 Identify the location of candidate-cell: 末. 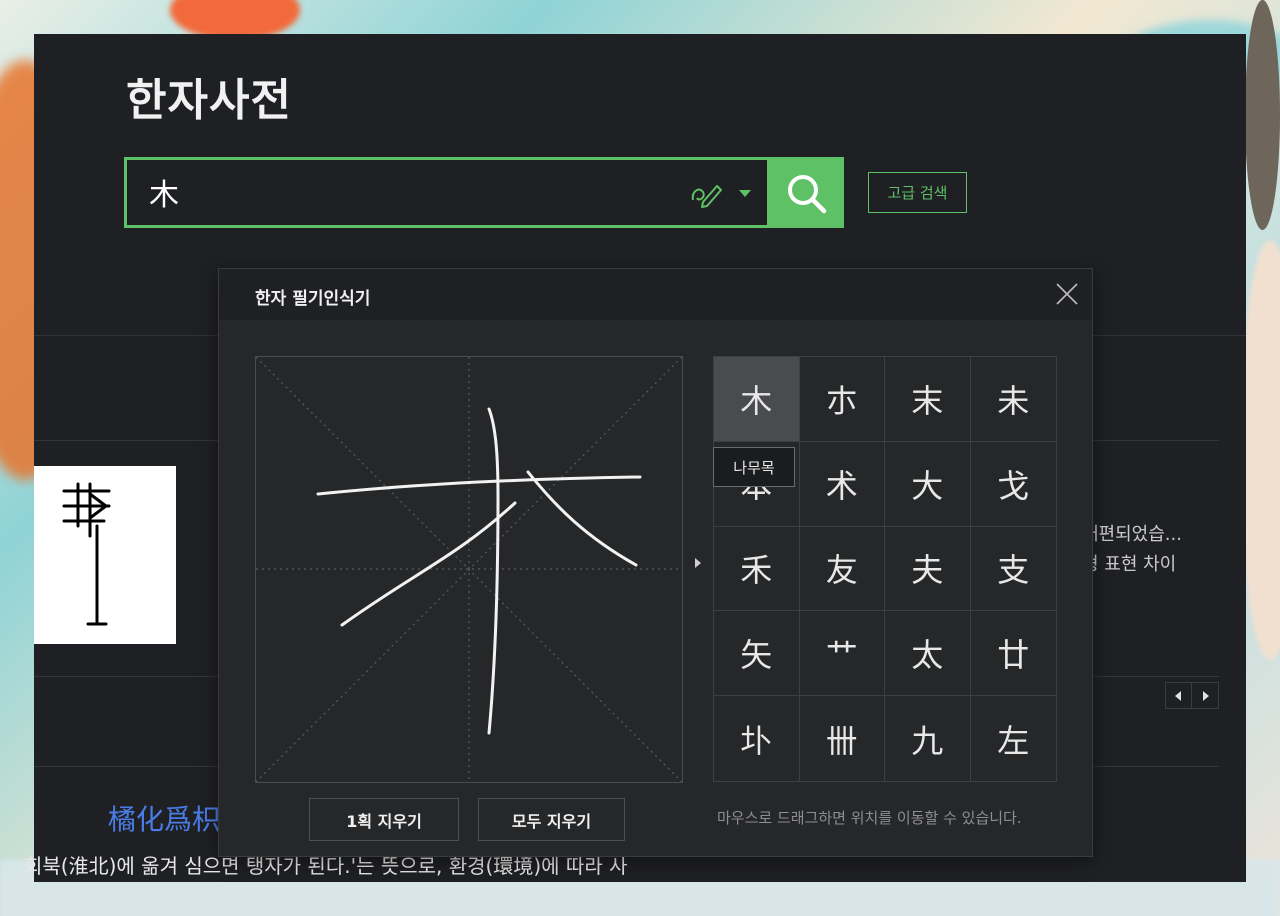
(928, 399).